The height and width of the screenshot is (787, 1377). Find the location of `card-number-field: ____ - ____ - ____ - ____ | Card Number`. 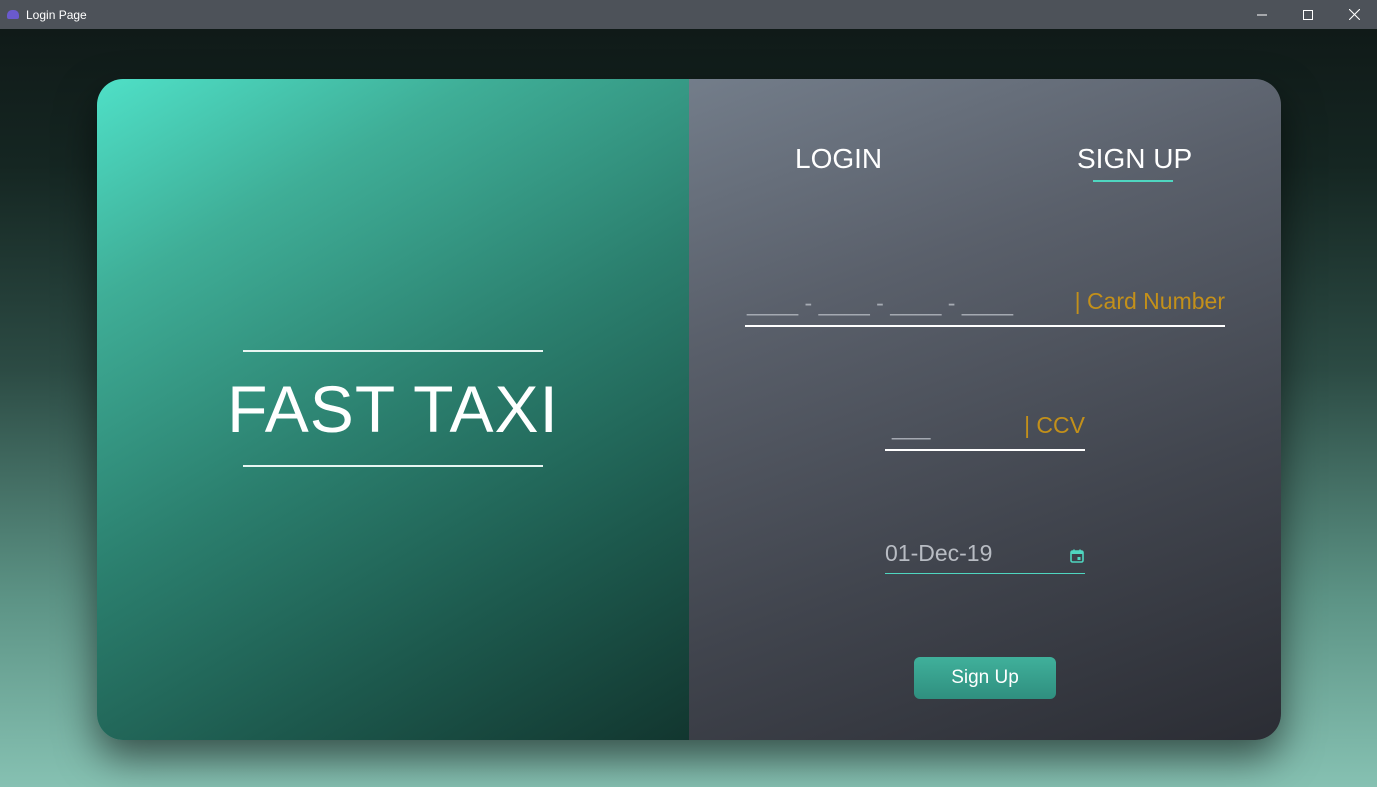

card-number-field: ____ - ____ - ____ - ____ | Card Number is located at coordinates (985, 306).